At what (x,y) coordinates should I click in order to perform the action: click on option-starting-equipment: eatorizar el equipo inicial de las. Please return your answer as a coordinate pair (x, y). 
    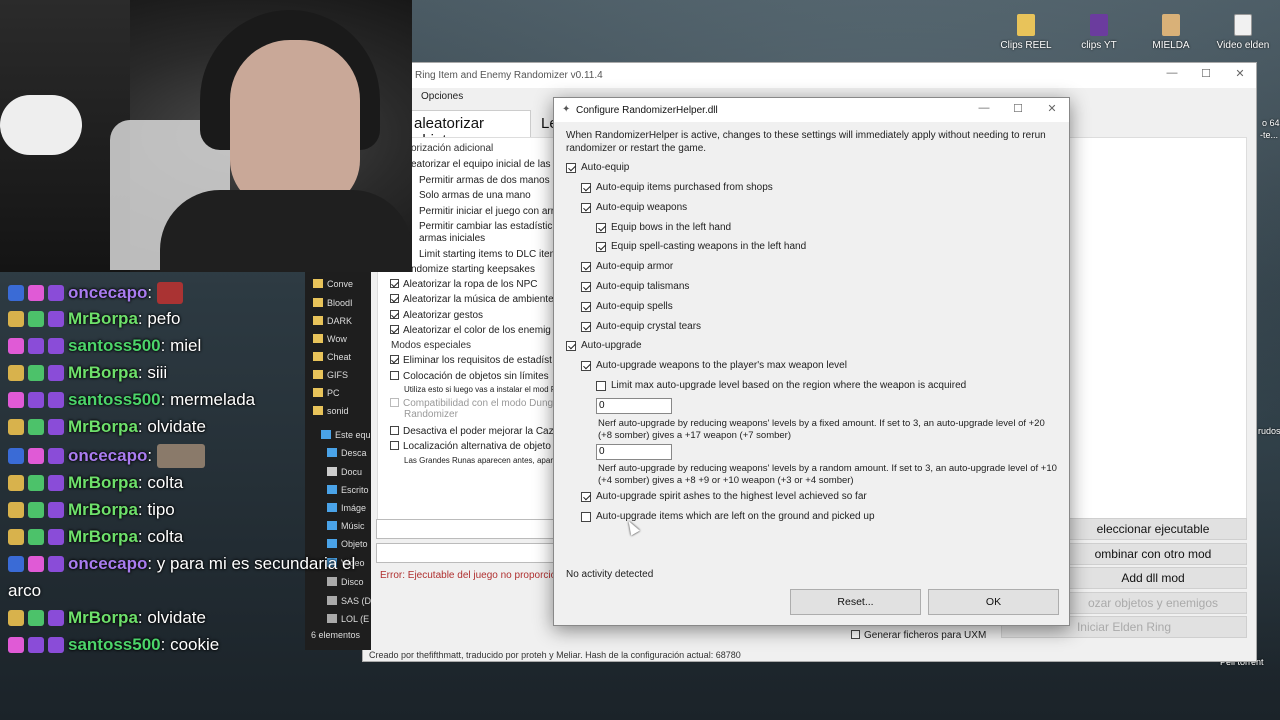
    Looking at the image, I should click on (481, 164).